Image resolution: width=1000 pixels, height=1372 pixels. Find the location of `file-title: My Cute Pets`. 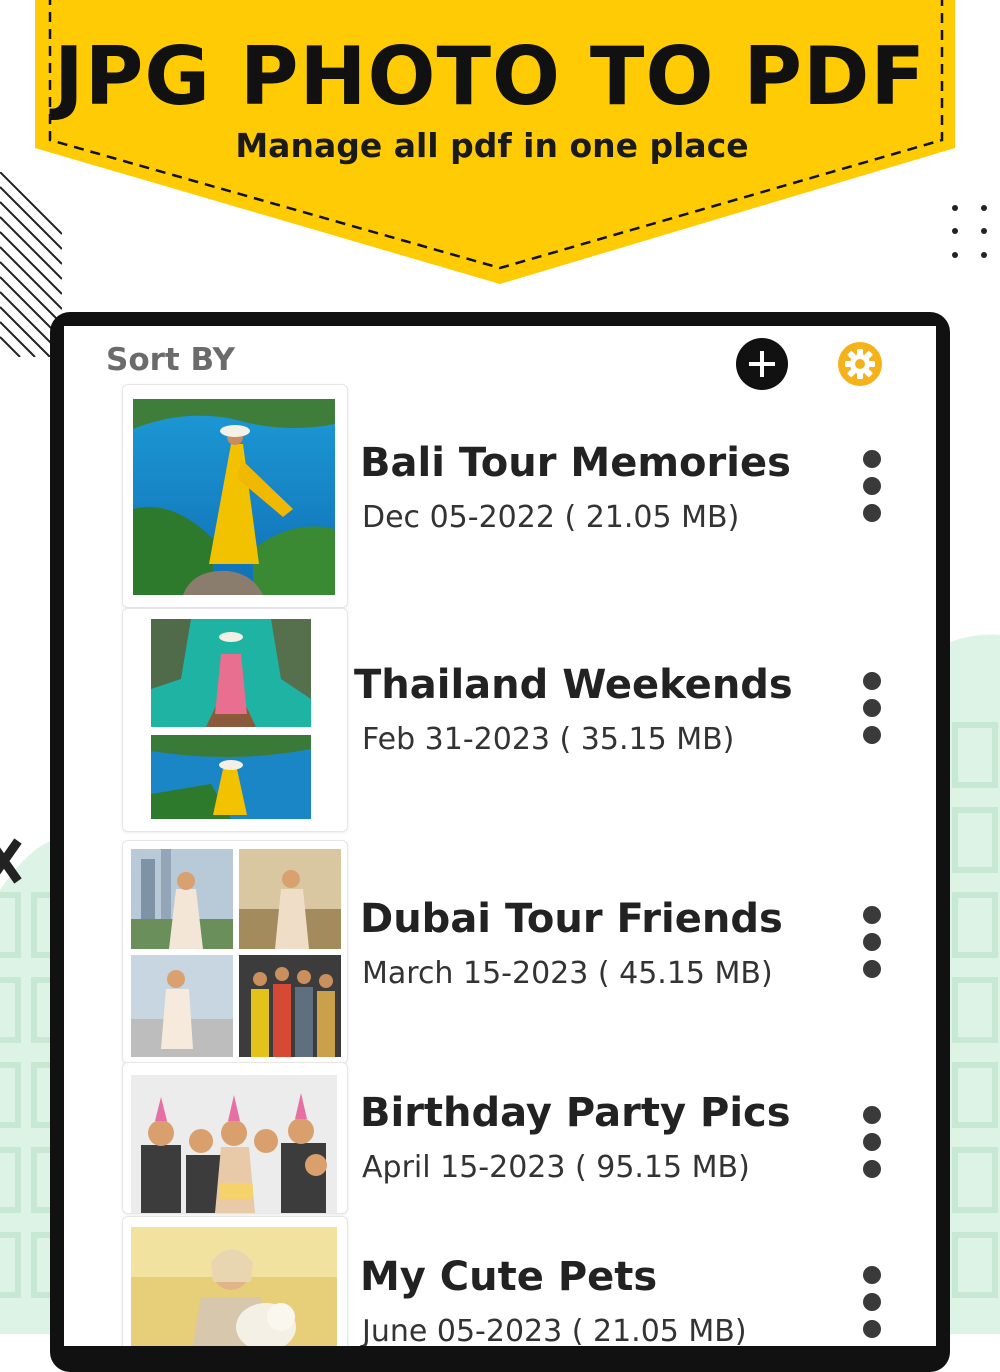

file-title: My Cute Pets is located at coordinates (509, 1277).